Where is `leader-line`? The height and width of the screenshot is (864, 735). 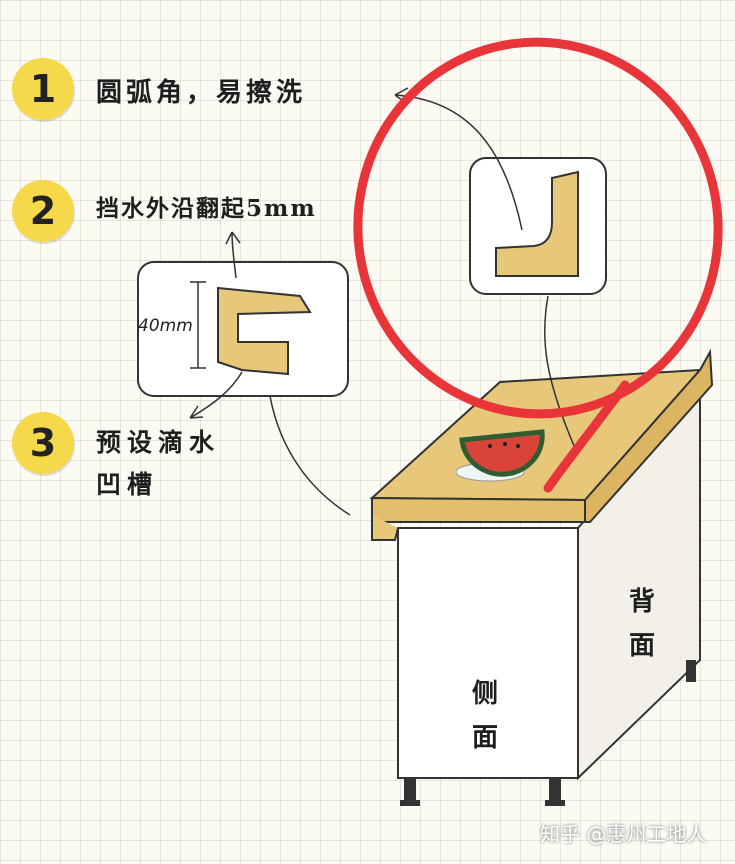
leader-line is located at coordinates (310, 455).